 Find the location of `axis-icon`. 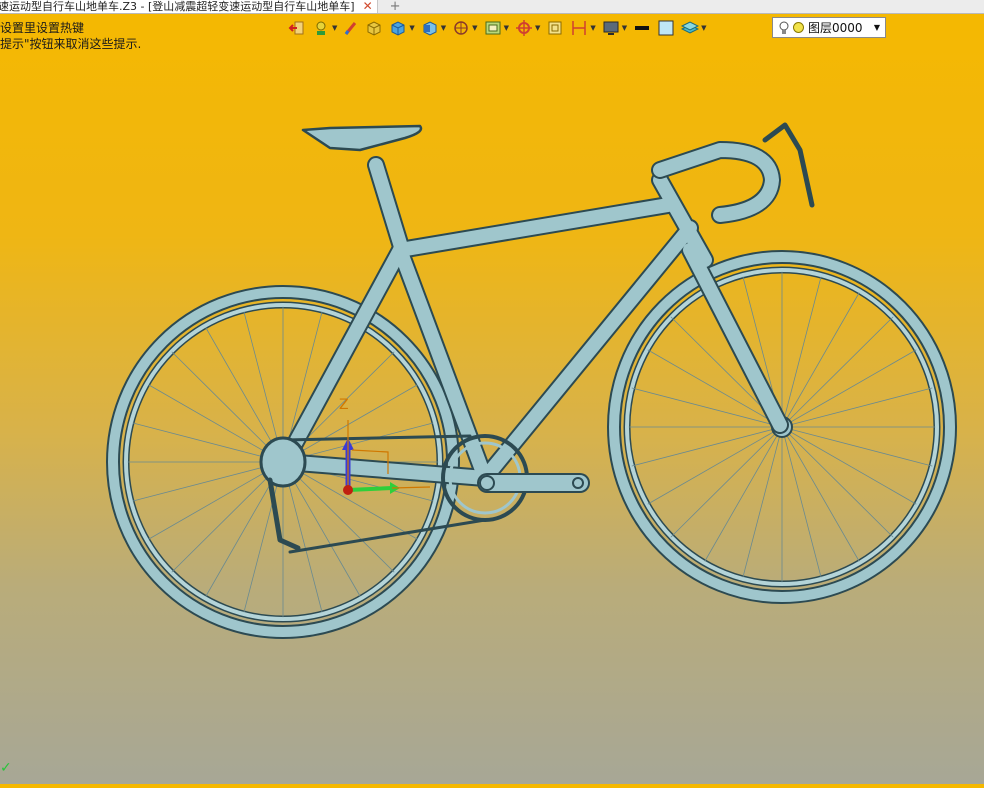

axis-icon is located at coordinates (555, 28).